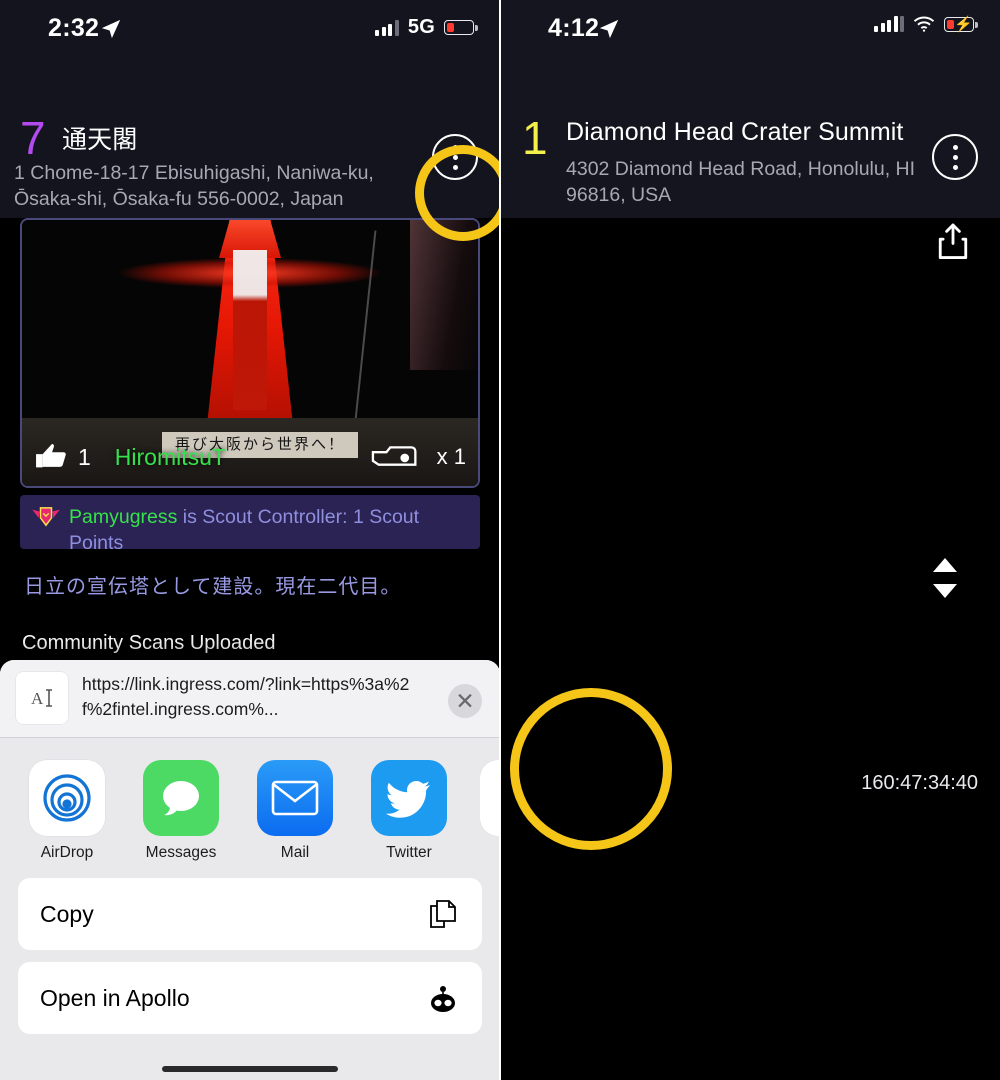 This screenshot has height=1080, width=1000. Describe the element at coordinates (181, 798) in the screenshot. I see `messages-icon` at that location.